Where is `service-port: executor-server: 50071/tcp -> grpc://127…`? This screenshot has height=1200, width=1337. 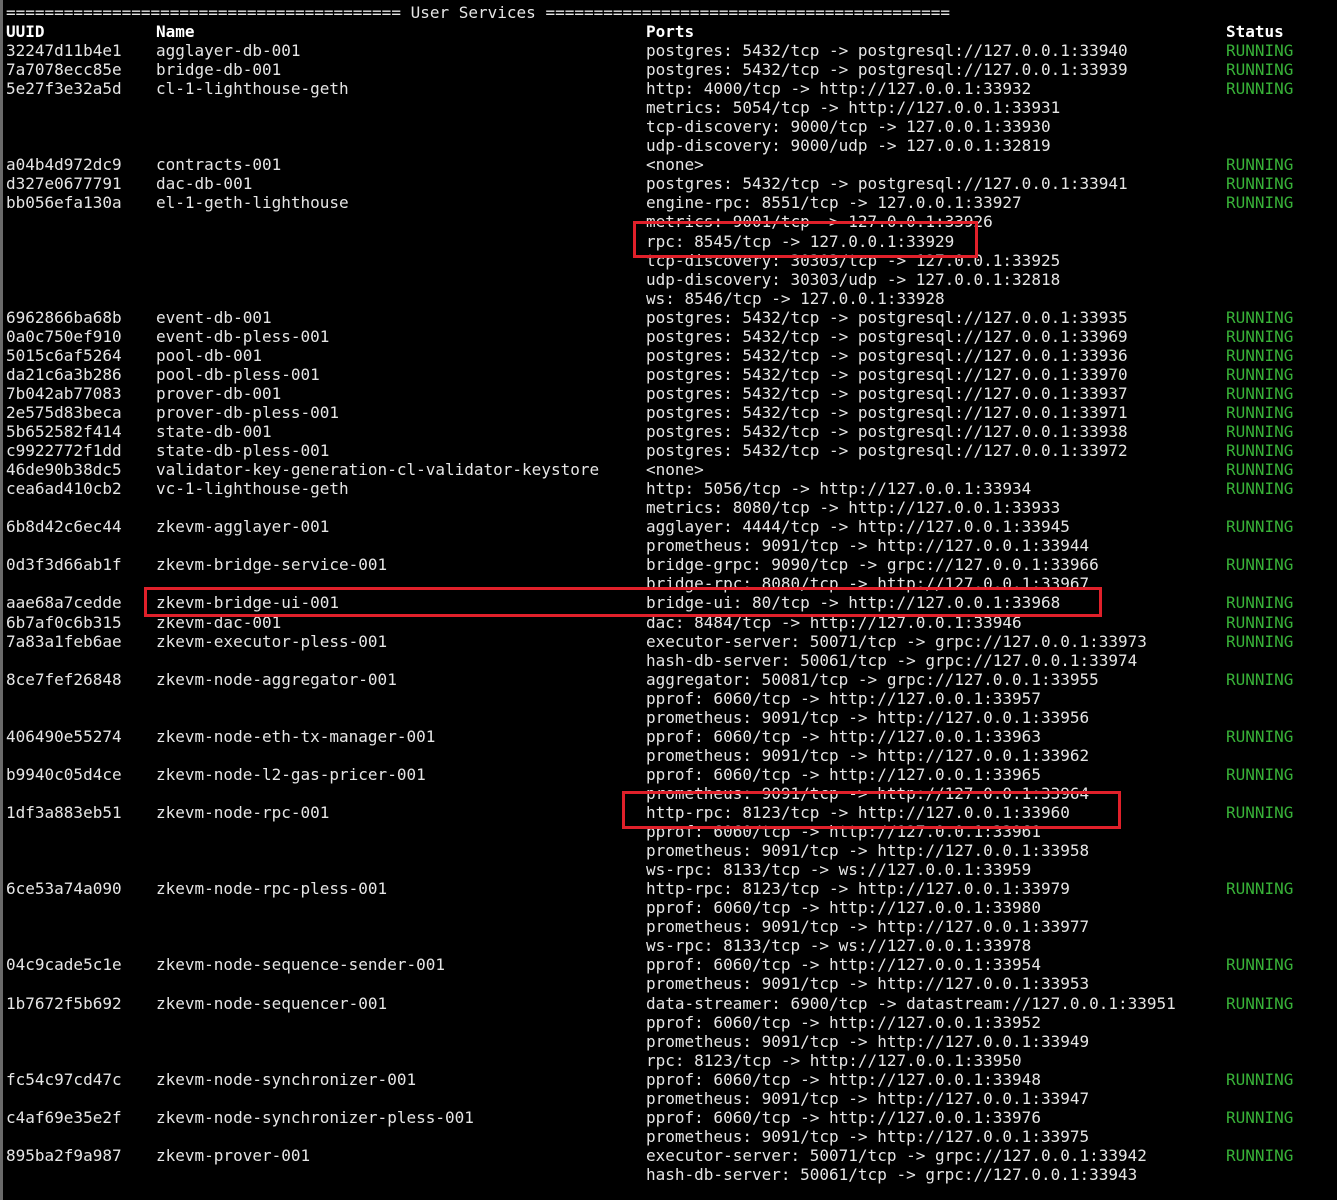
service-port: executor-server: 50071/tcp -> grpc://127… is located at coordinates (896, 641).